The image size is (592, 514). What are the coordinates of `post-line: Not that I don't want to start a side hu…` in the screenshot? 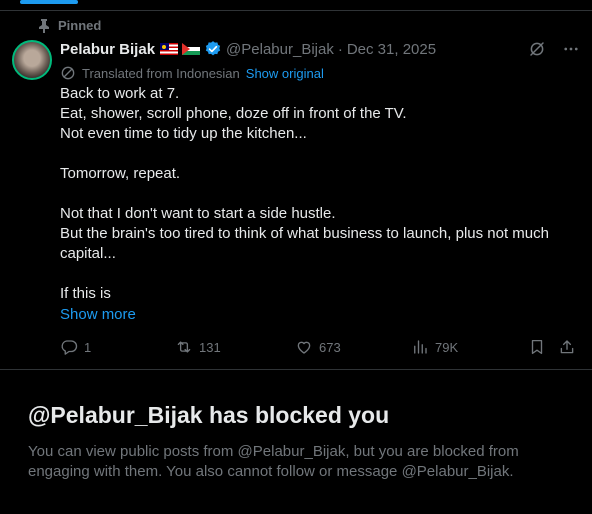 It's located at (198, 213).